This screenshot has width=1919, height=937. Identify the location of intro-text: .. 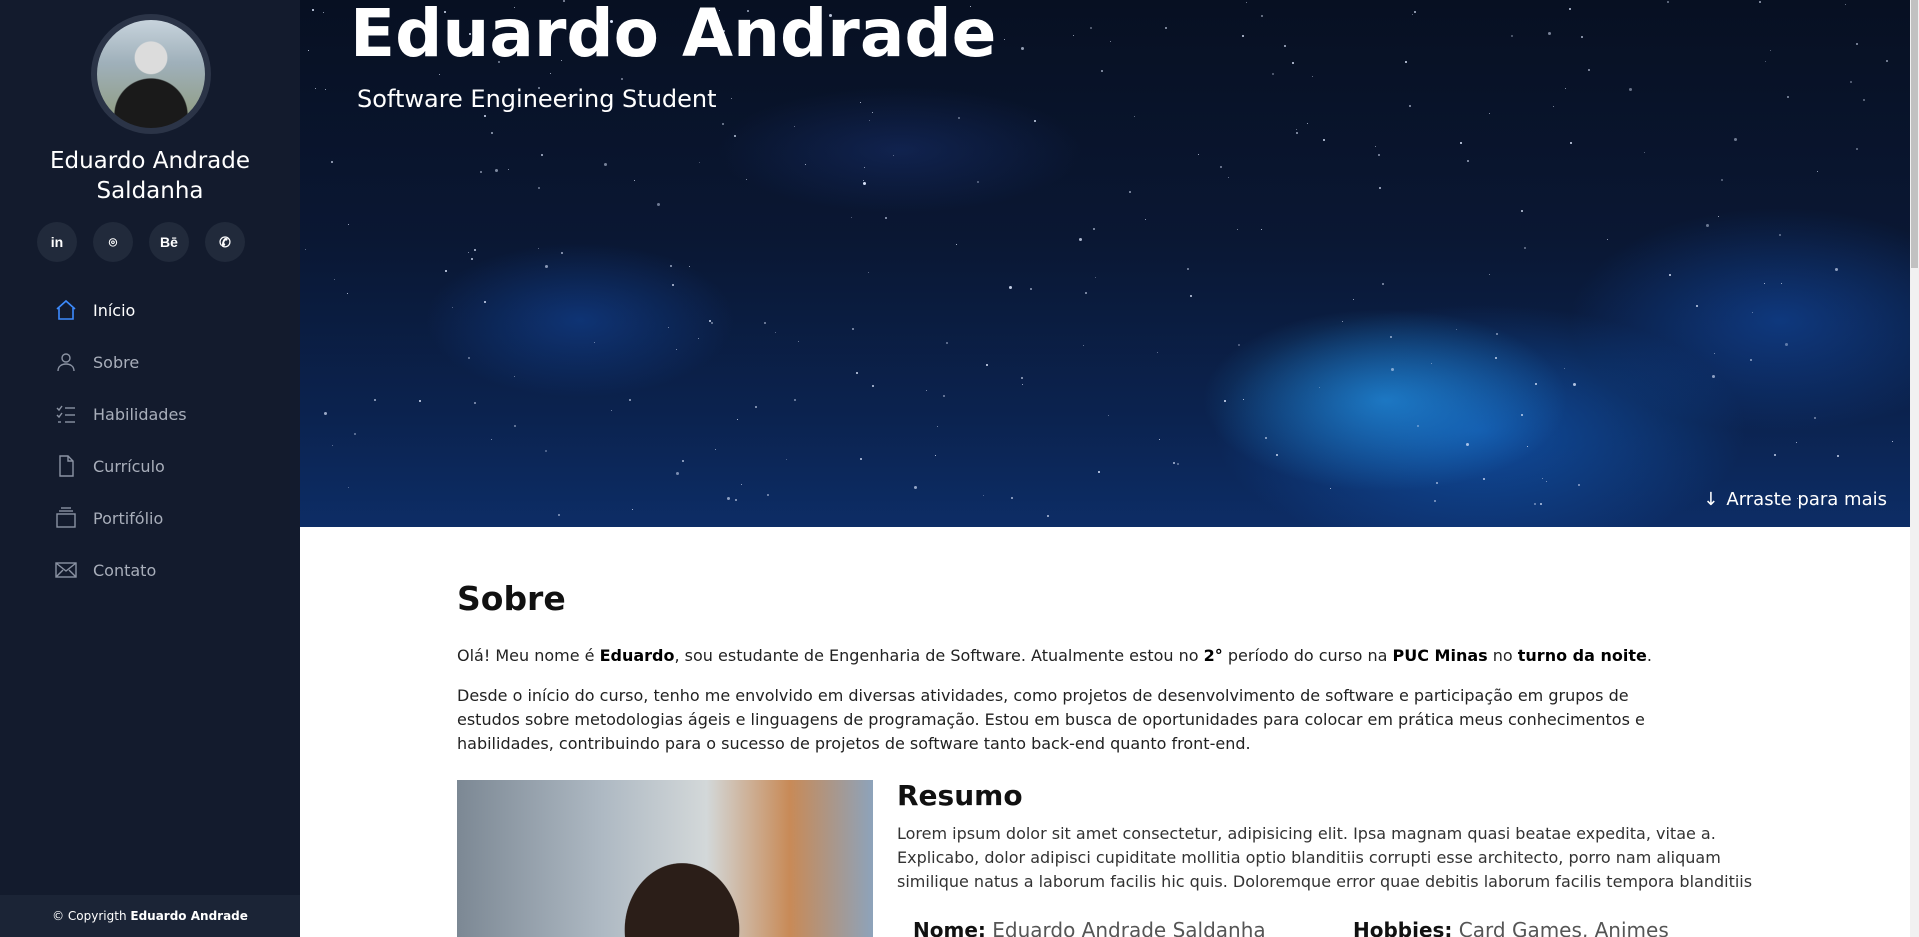
(1649, 655).